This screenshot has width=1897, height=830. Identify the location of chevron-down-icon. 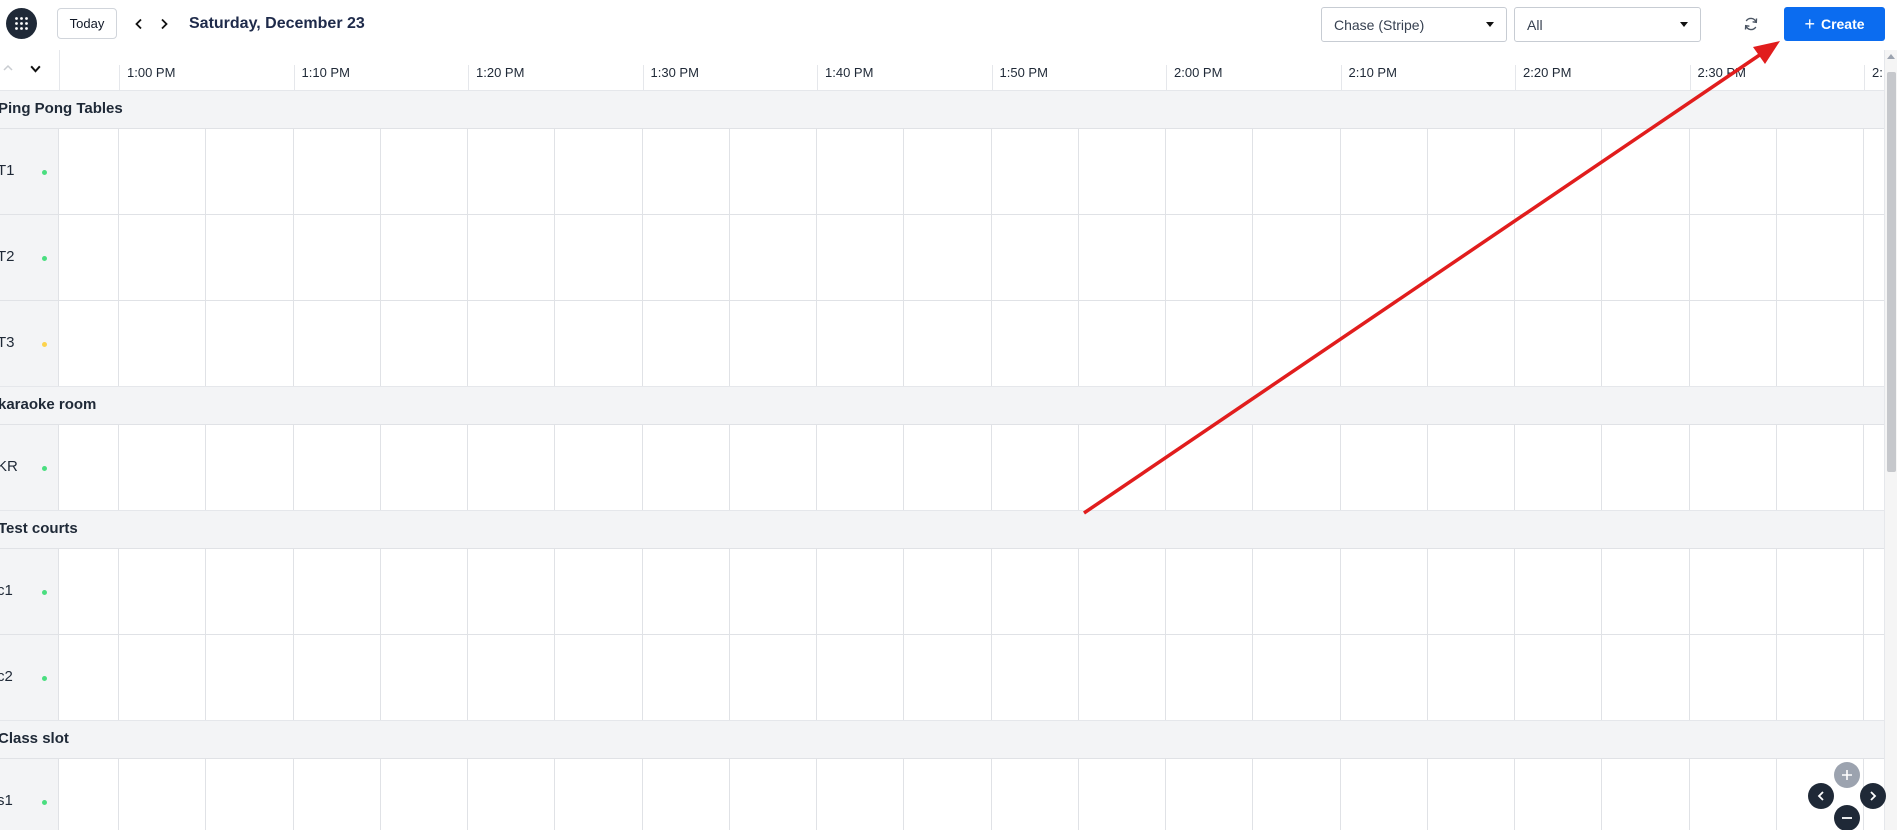
(35, 68).